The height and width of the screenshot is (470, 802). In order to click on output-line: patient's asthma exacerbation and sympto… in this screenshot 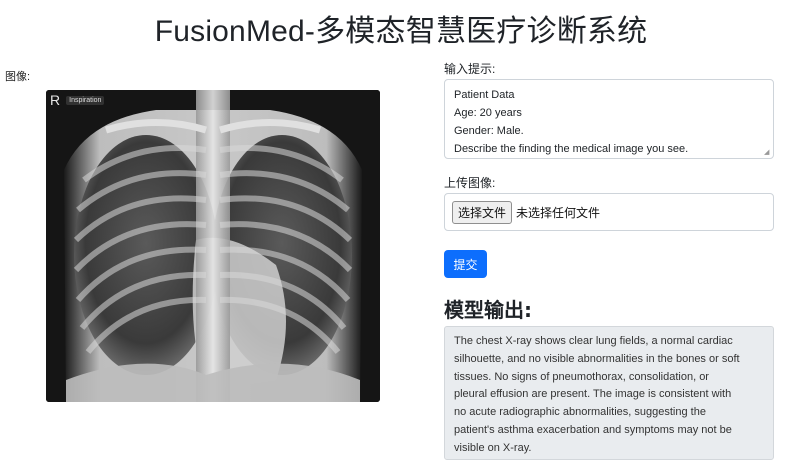, I will do `click(593, 429)`.